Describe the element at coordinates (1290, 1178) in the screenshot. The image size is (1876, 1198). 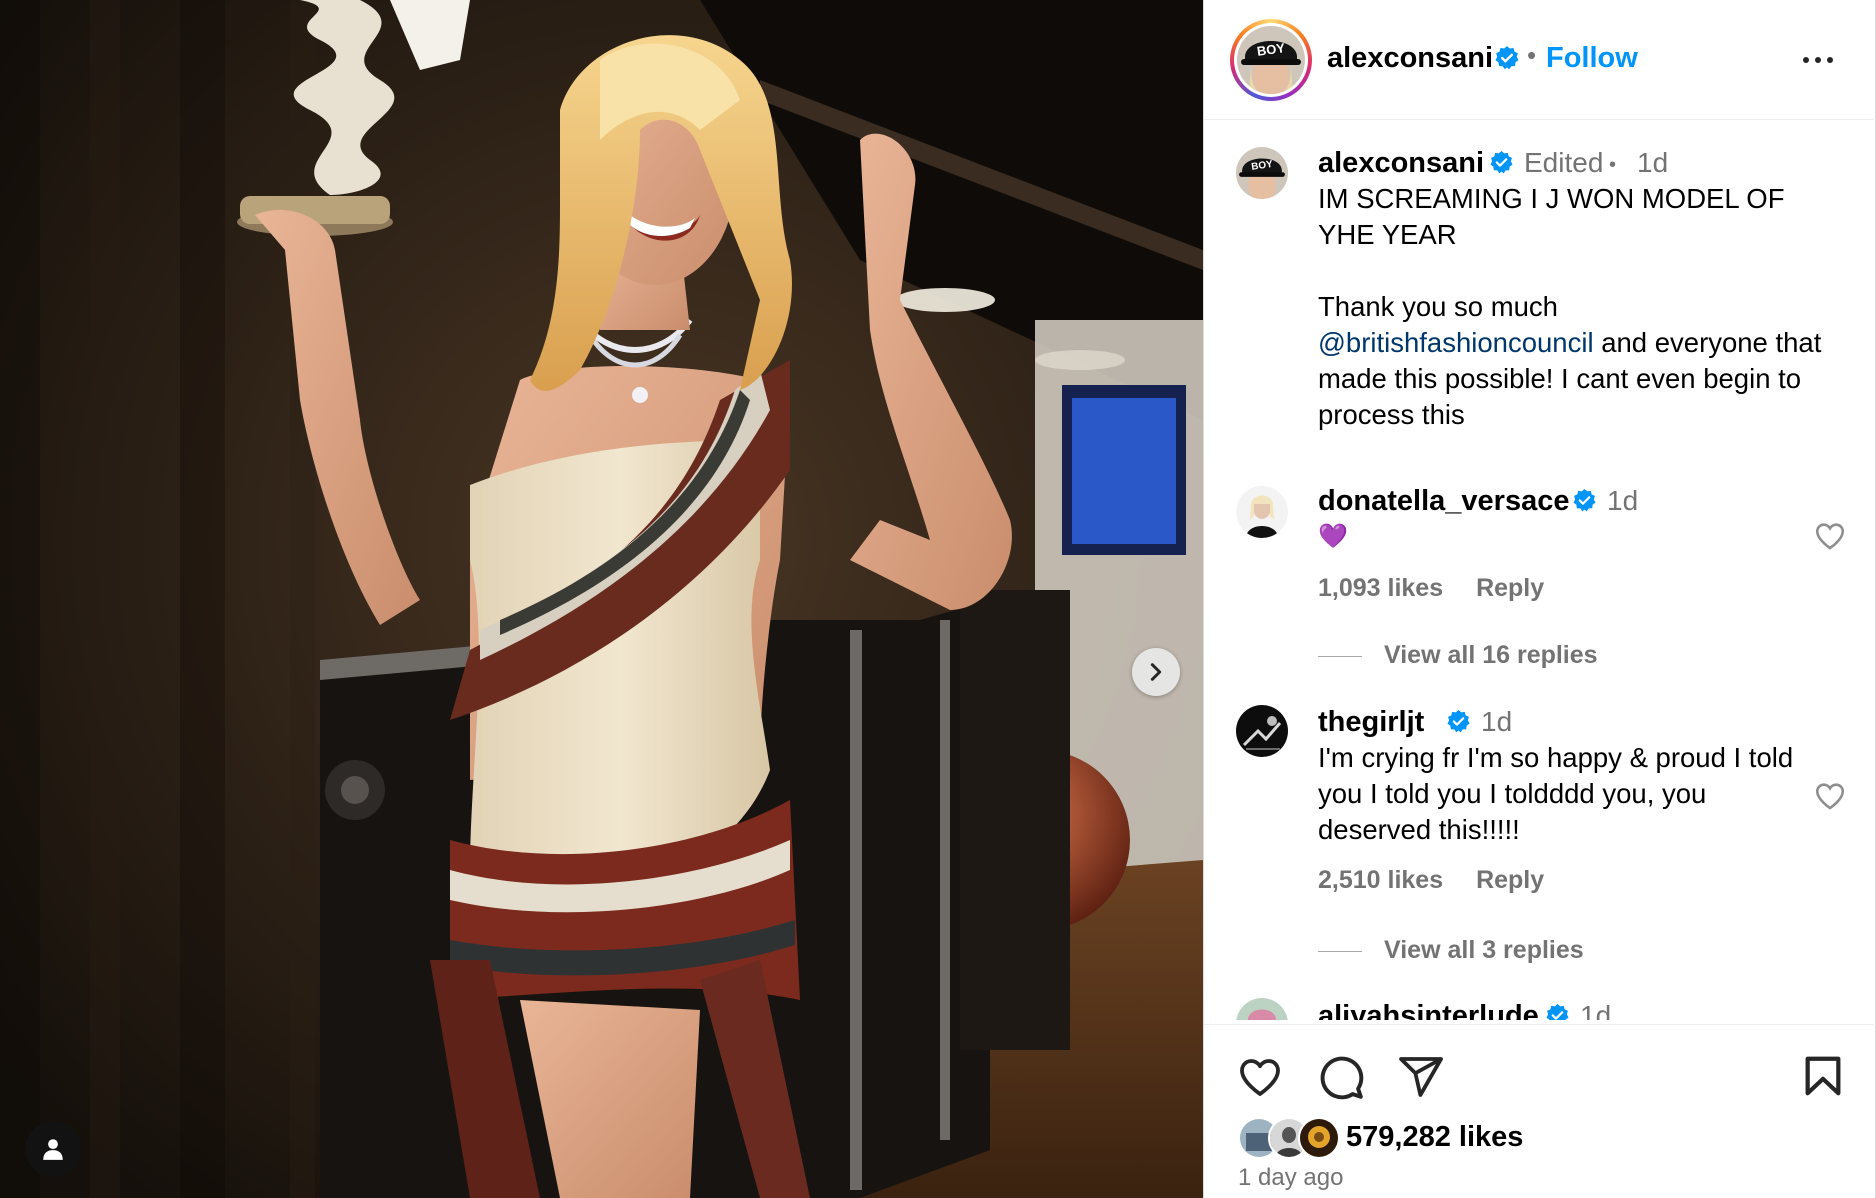
I see `post-timestamp: 1 day ago` at that location.